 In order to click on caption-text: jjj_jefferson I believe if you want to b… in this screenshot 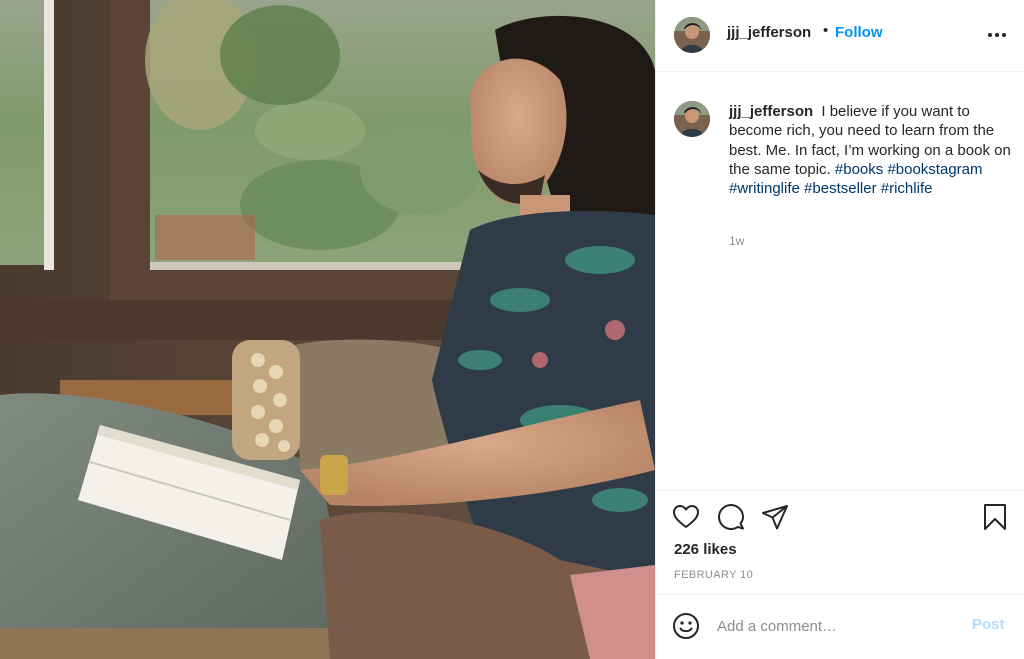, I will do `click(872, 150)`.